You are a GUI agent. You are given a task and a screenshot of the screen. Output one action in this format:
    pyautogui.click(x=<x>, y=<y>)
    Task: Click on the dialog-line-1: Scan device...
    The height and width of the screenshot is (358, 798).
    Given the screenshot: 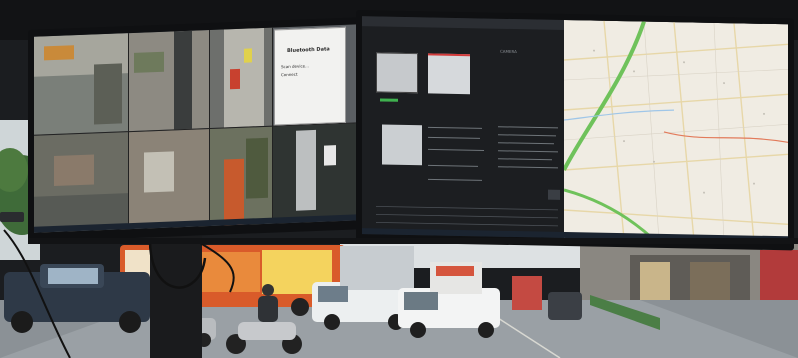 What is the action you would take?
    pyautogui.click(x=295, y=66)
    